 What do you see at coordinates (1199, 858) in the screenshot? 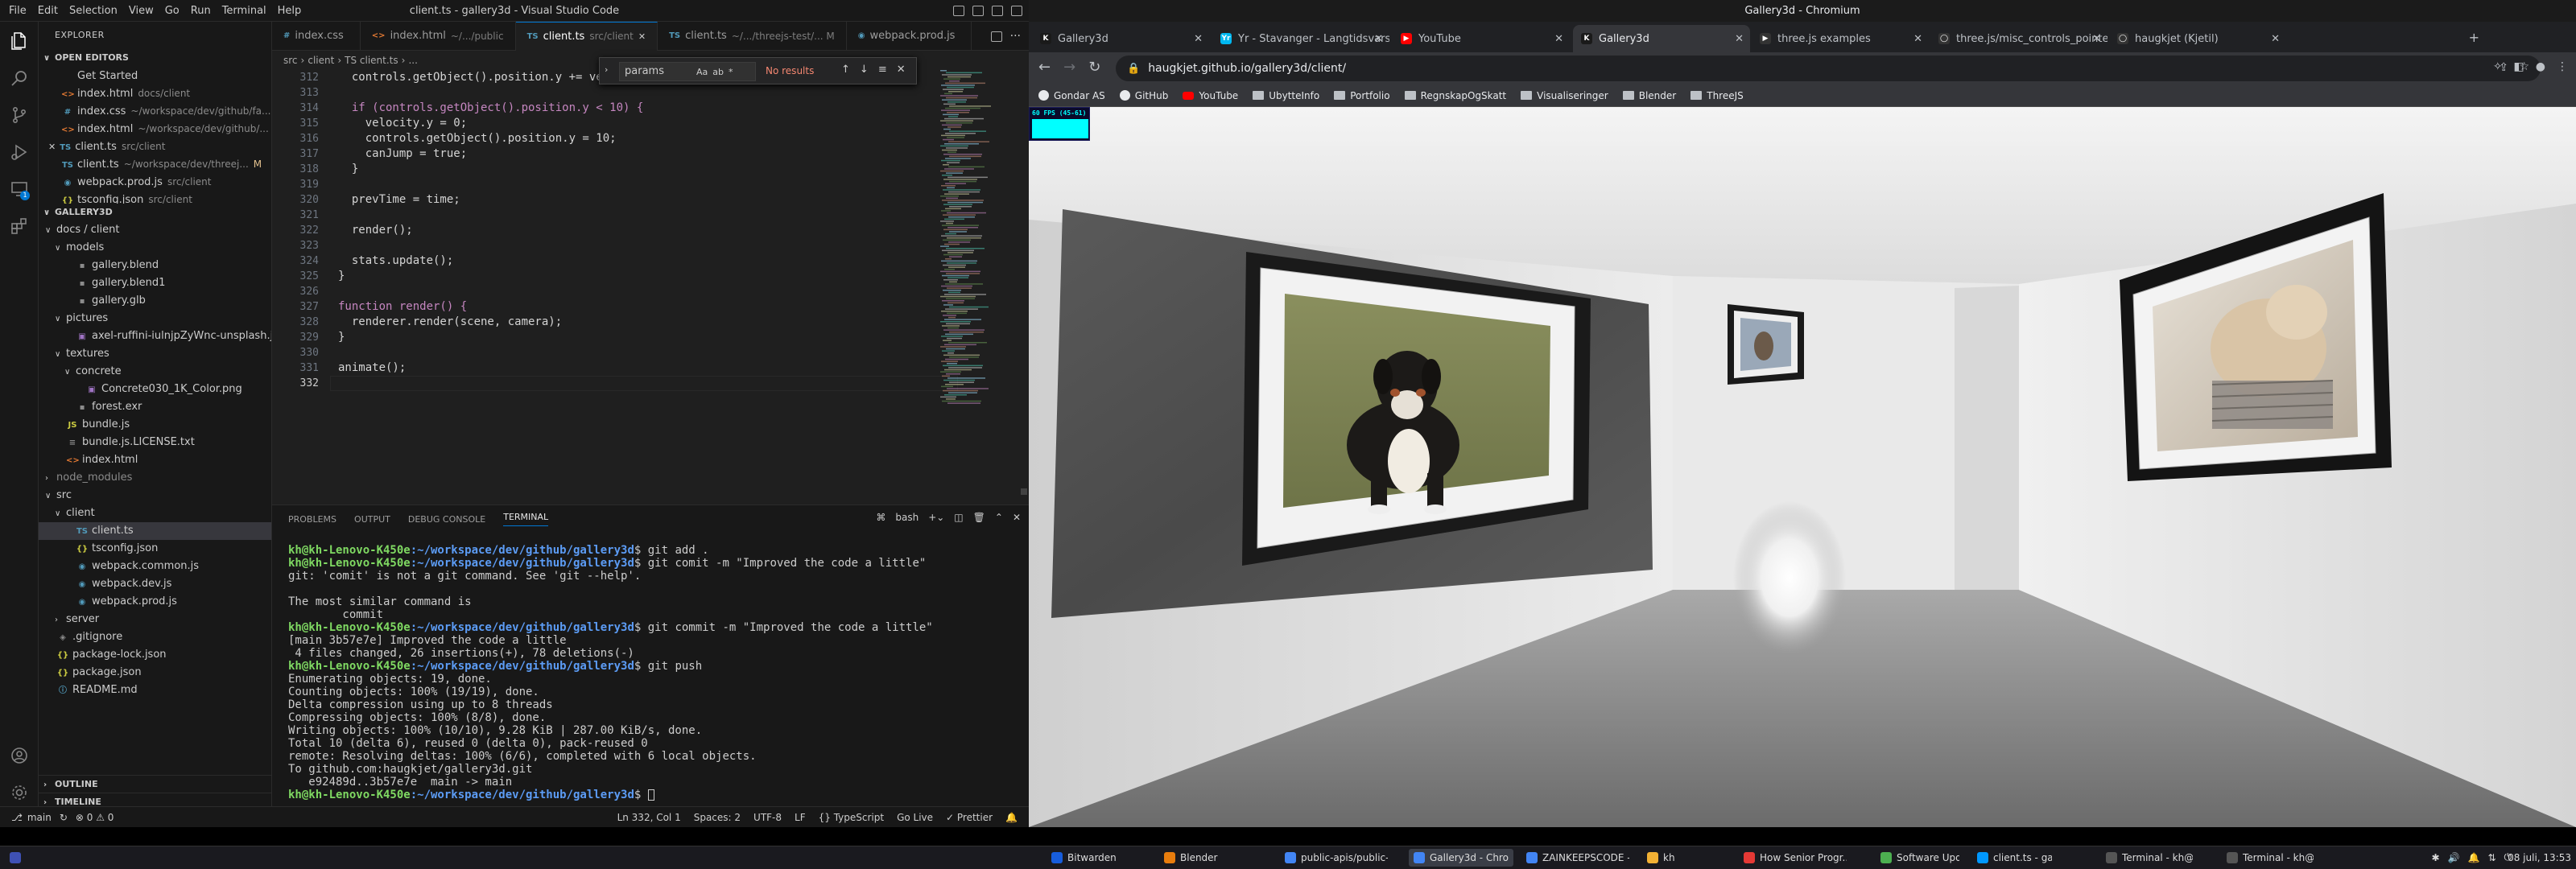
I see `taskbar-item: Blender` at bounding box center [1199, 858].